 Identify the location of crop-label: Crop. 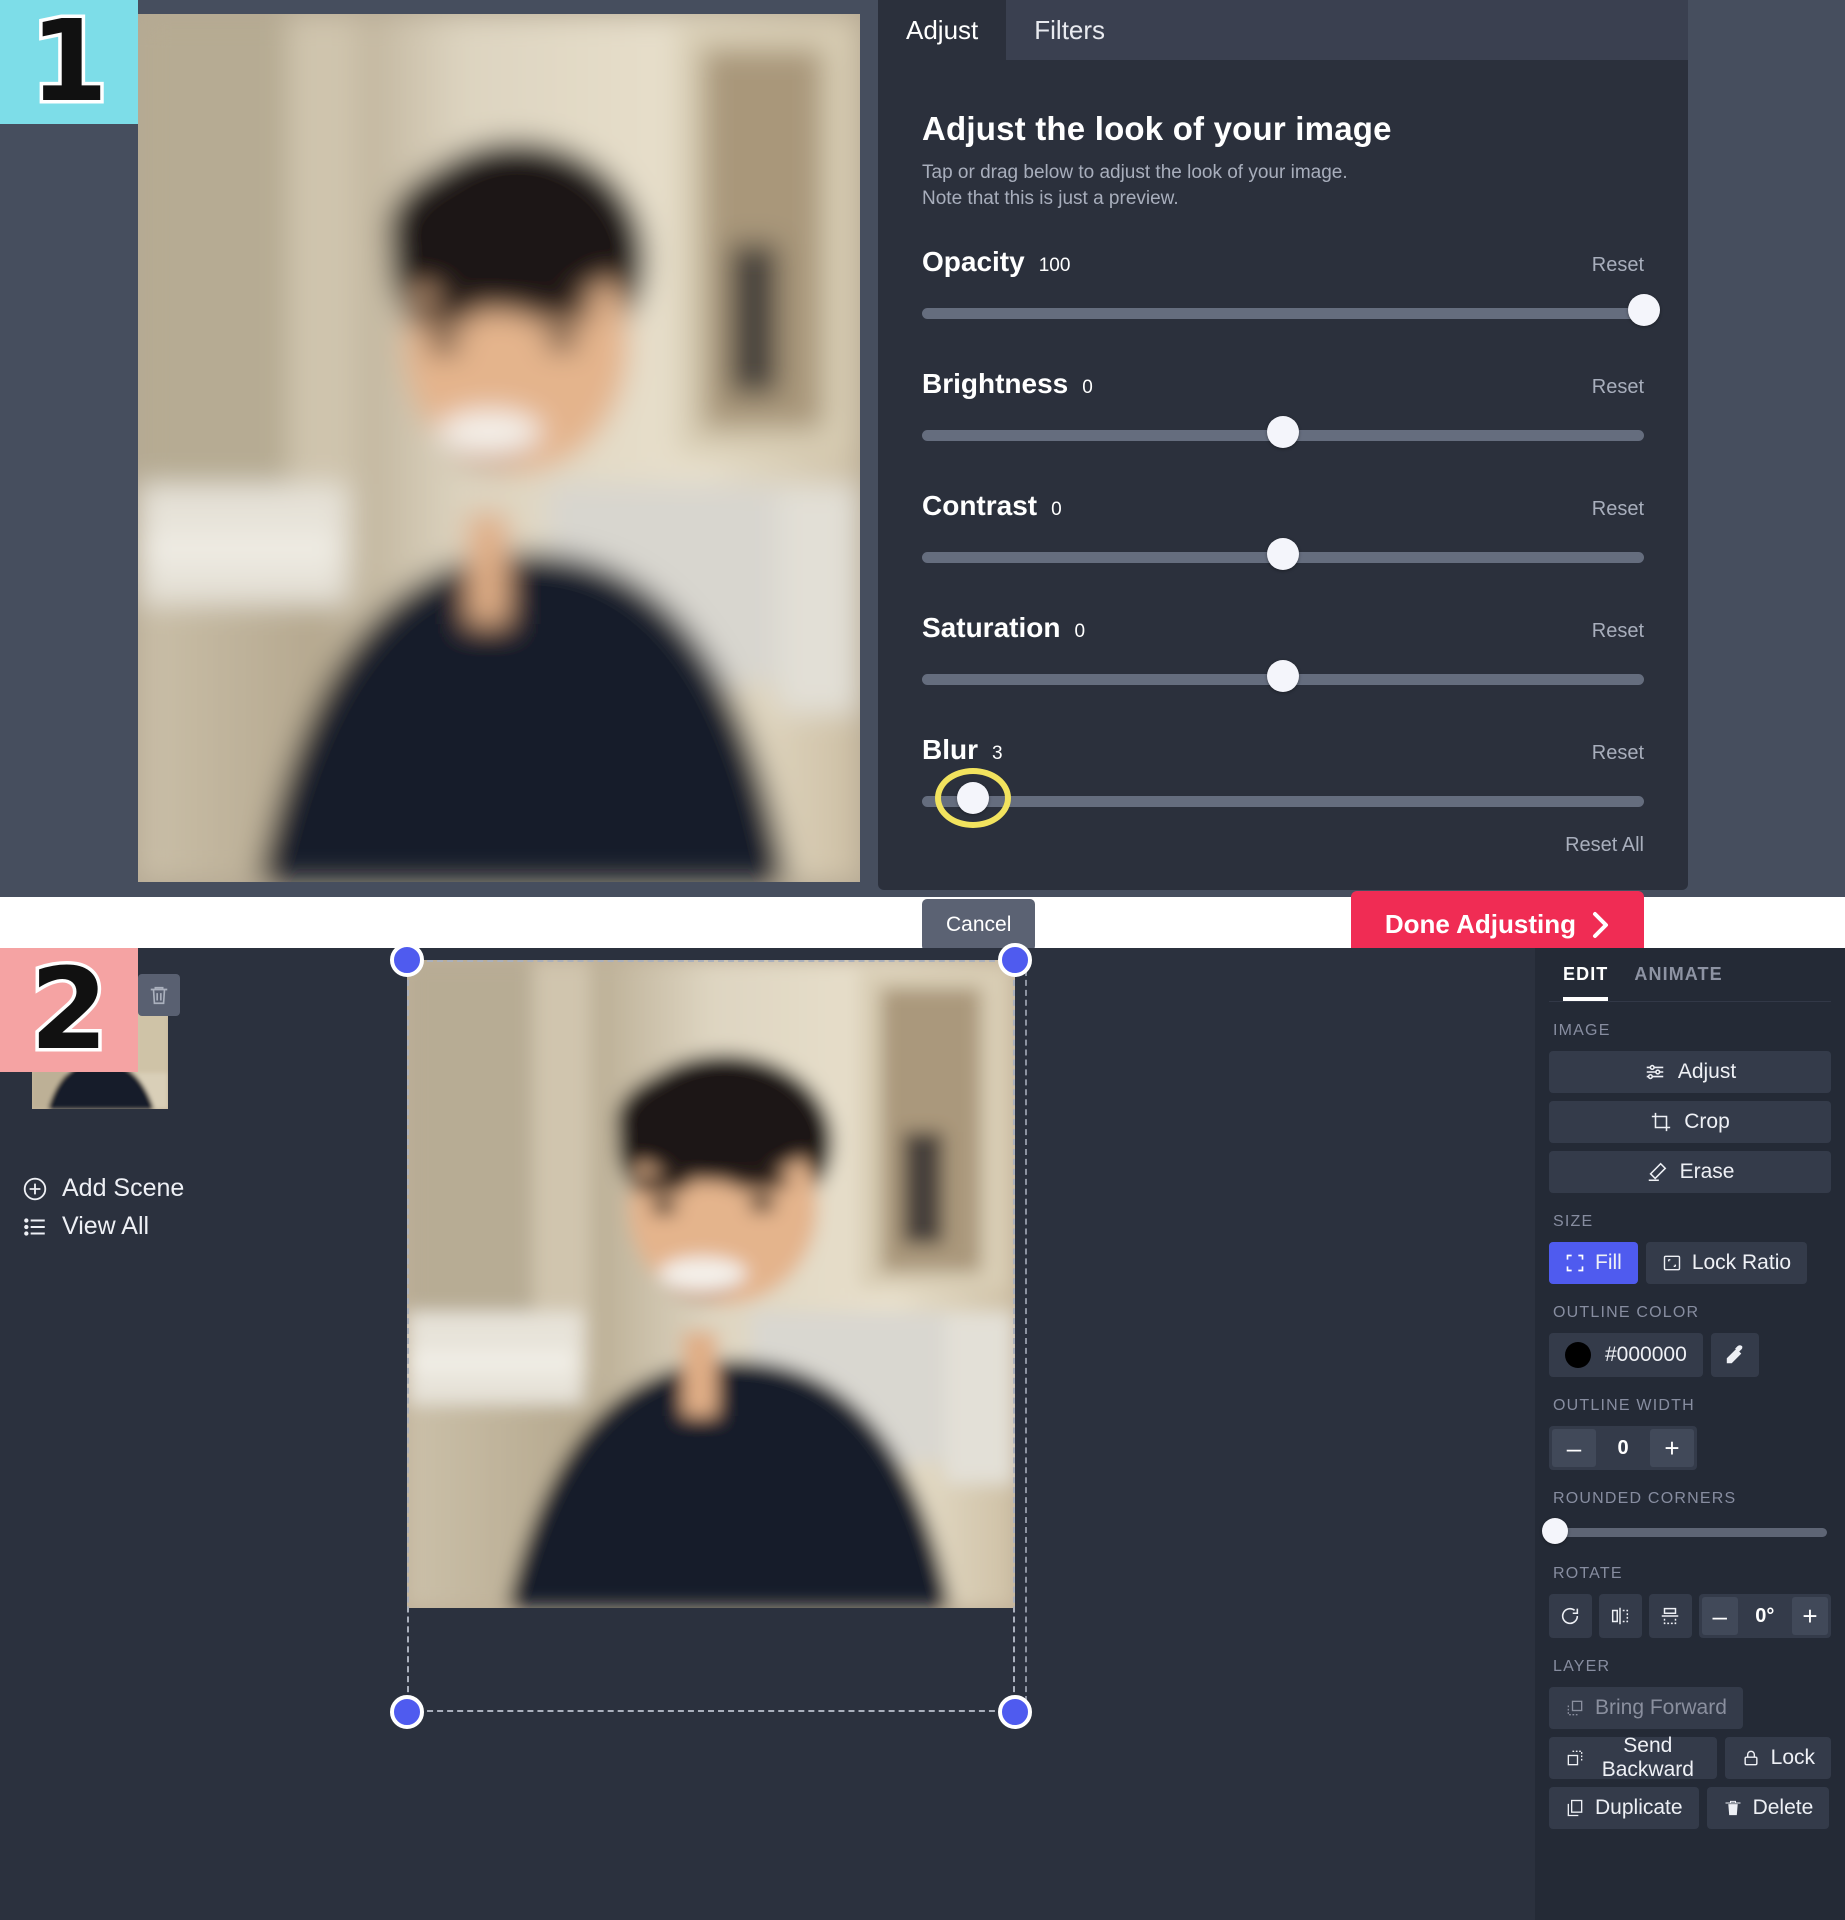
(1707, 1121).